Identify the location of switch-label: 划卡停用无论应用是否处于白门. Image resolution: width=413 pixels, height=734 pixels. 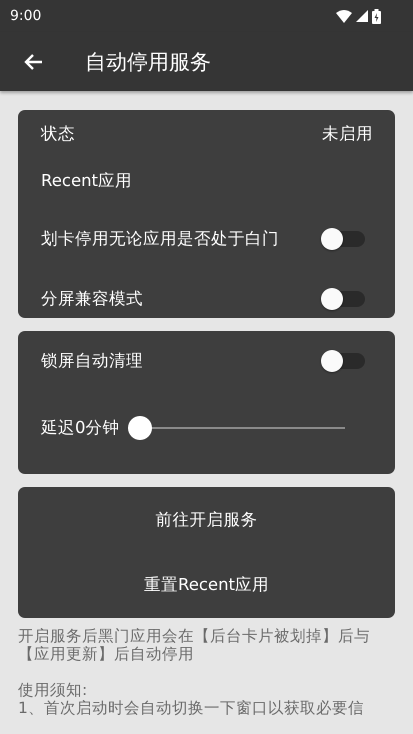
(160, 239).